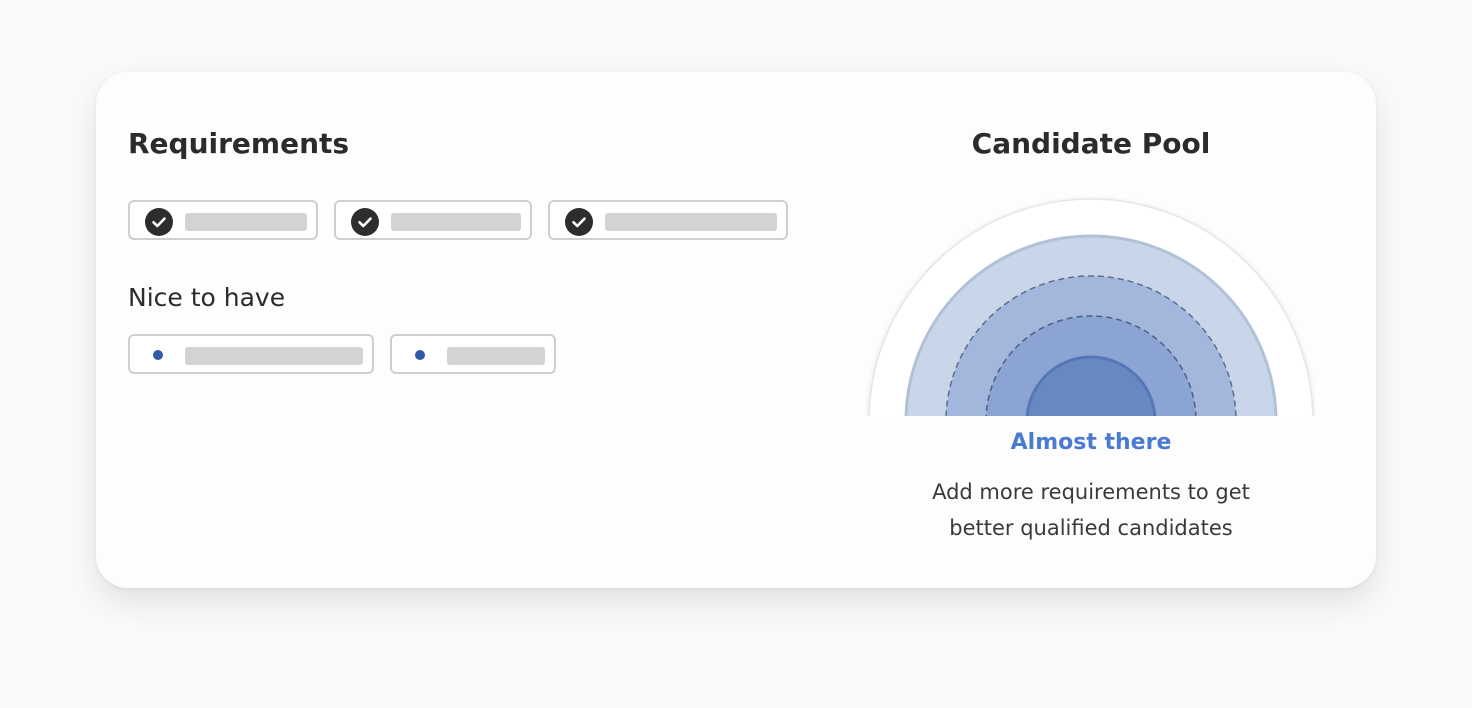  What do you see at coordinates (239, 143) in the screenshot?
I see `requirements-title: Requirements` at bounding box center [239, 143].